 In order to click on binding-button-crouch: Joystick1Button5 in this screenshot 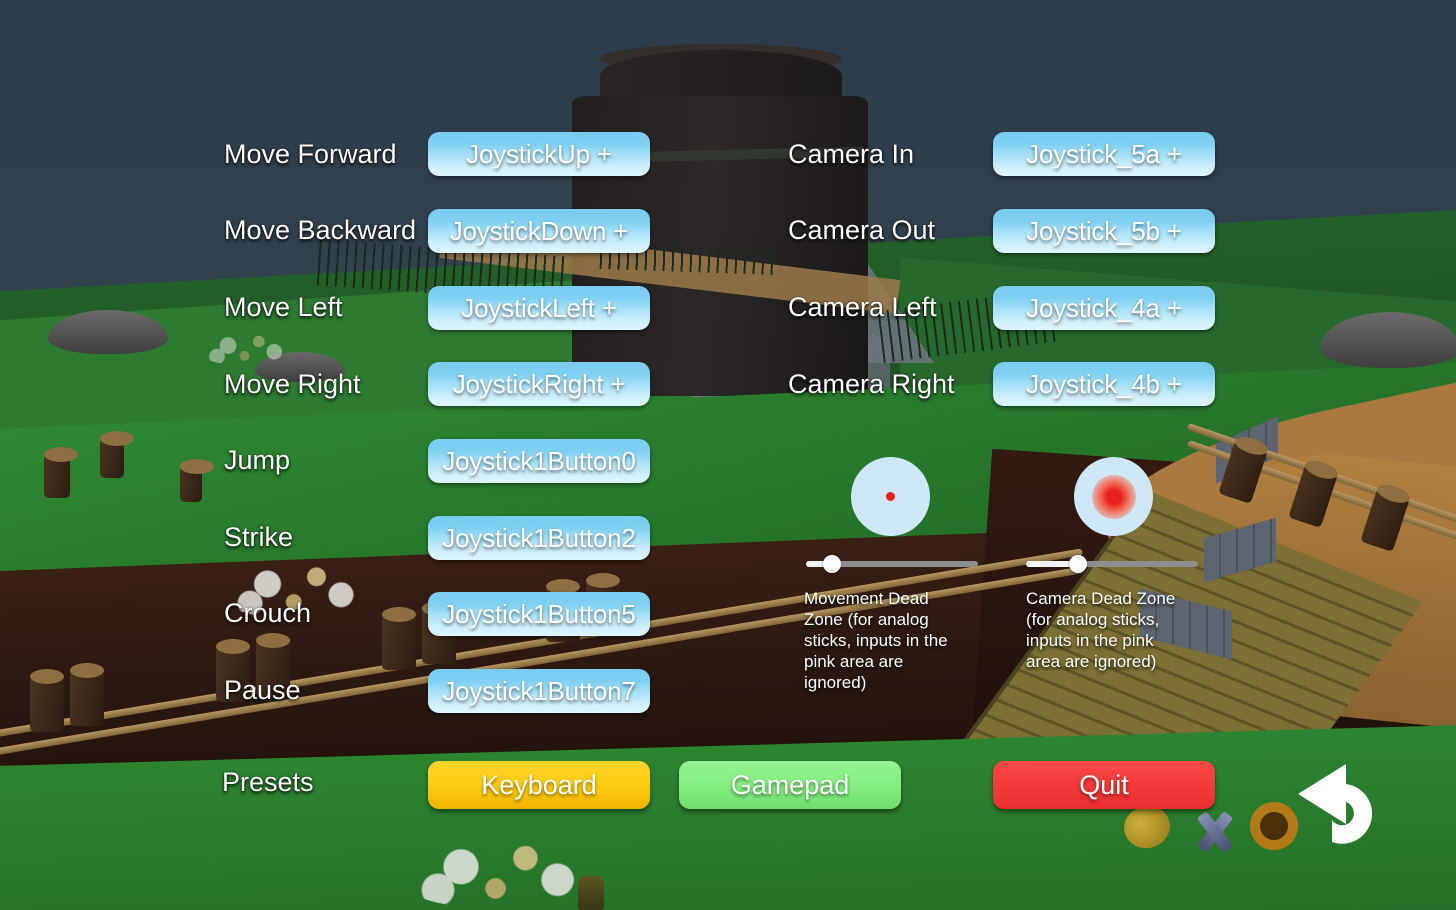, I will do `click(539, 614)`.